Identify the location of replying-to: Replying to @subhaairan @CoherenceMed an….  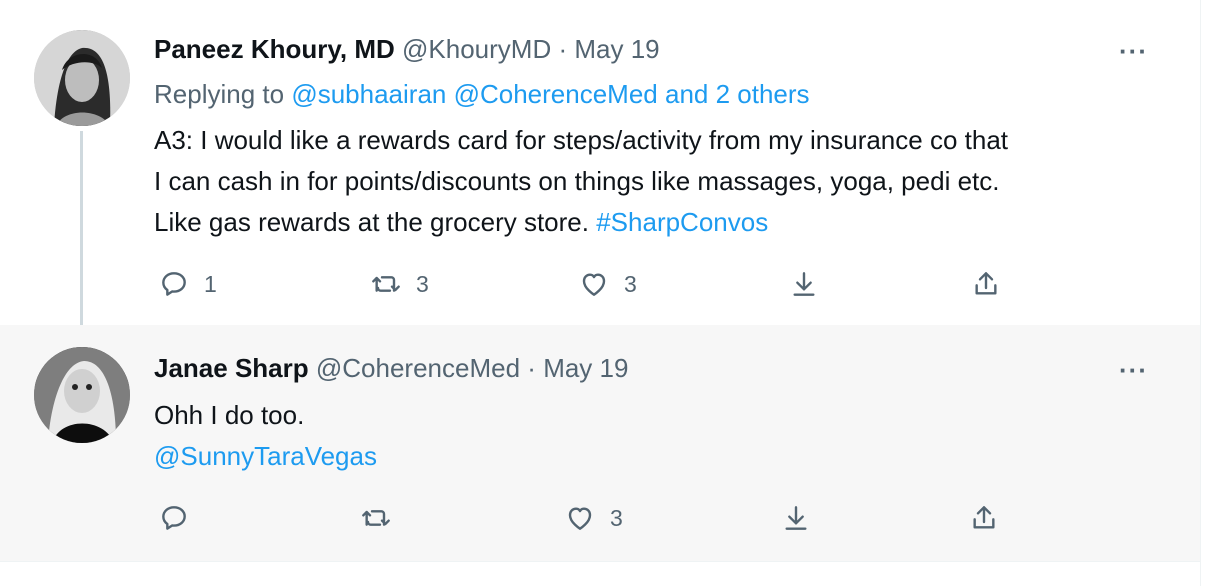
(482, 94).